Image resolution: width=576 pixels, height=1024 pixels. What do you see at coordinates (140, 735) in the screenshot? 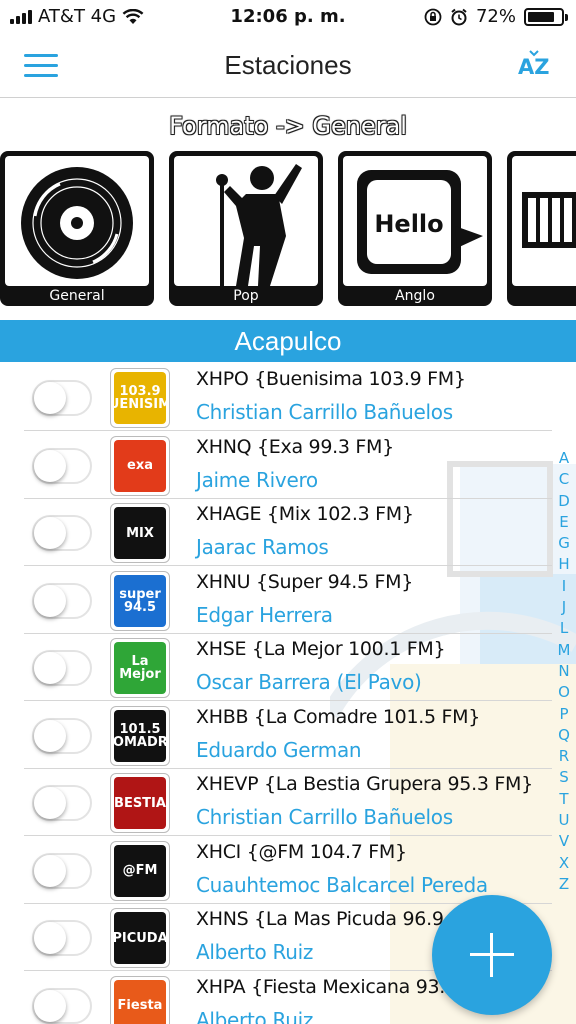
I see `station-logo: 101.5 COMADRE` at bounding box center [140, 735].